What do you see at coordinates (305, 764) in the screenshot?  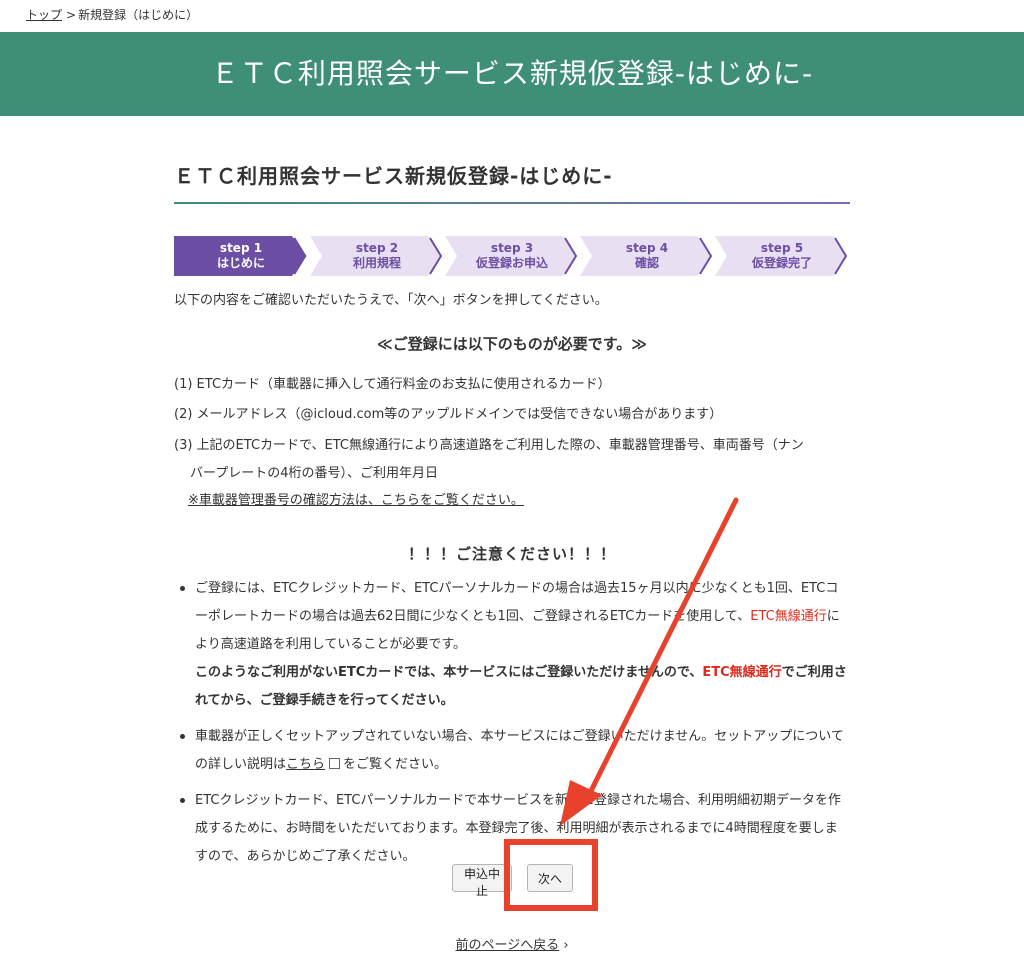 I see `setup-info-link: こちら` at bounding box center [305, 764].